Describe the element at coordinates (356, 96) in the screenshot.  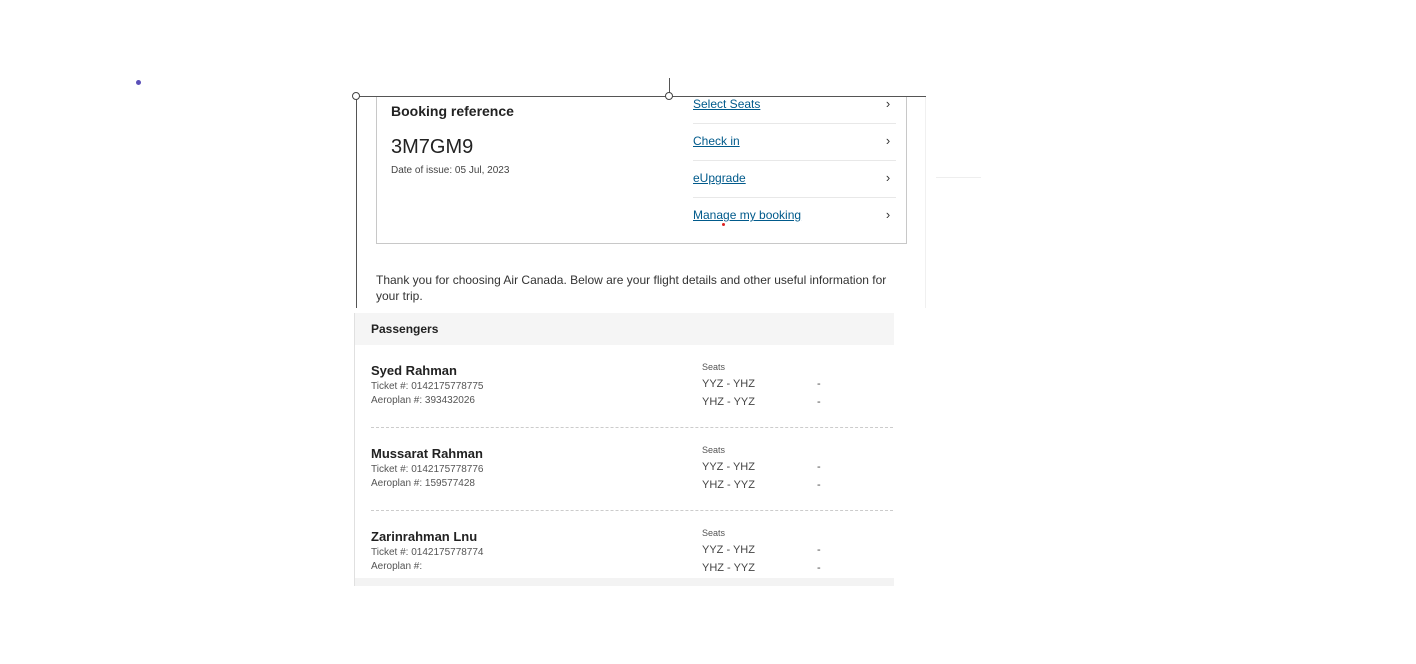
I see `resize-handle-top-left` at that location.